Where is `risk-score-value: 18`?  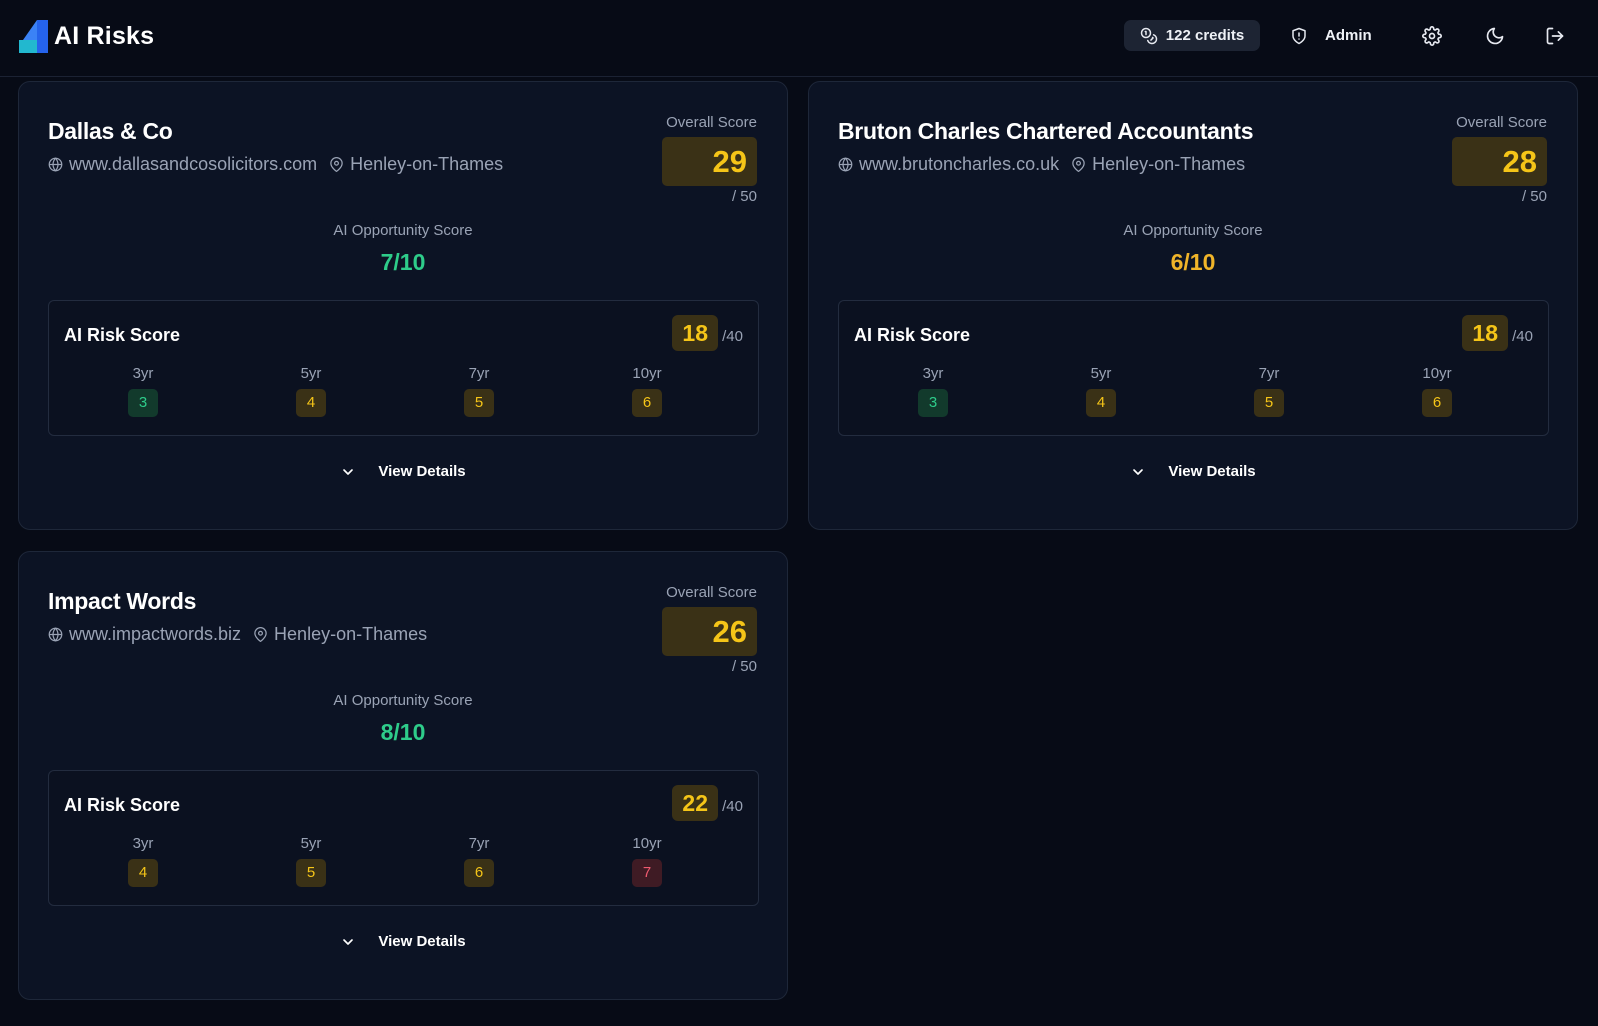 risk-score-value: 18 is located at coordinates (695, 333).